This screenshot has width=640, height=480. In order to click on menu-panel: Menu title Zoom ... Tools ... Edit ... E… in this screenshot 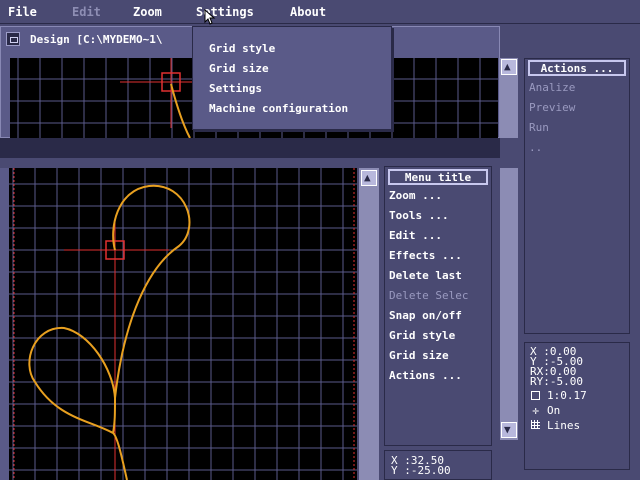, I will do `click(438, 306)`.